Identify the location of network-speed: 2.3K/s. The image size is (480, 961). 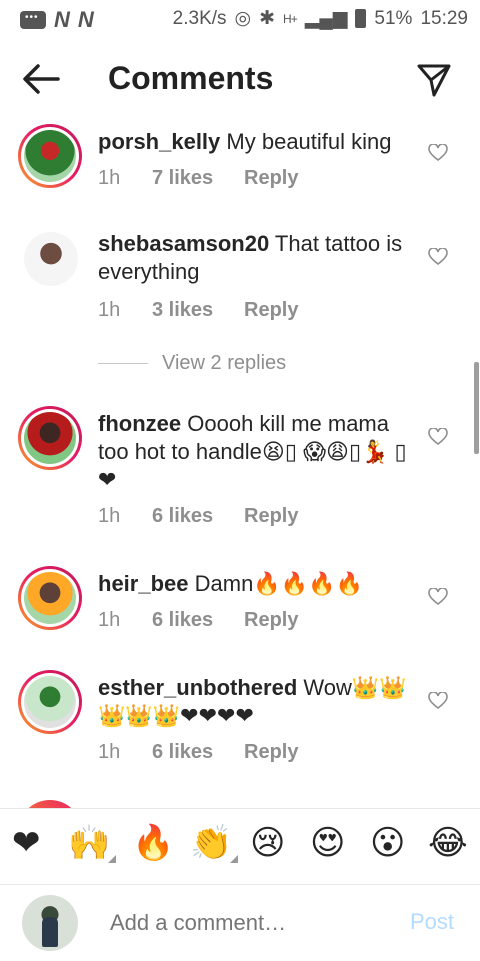
(199, 18).